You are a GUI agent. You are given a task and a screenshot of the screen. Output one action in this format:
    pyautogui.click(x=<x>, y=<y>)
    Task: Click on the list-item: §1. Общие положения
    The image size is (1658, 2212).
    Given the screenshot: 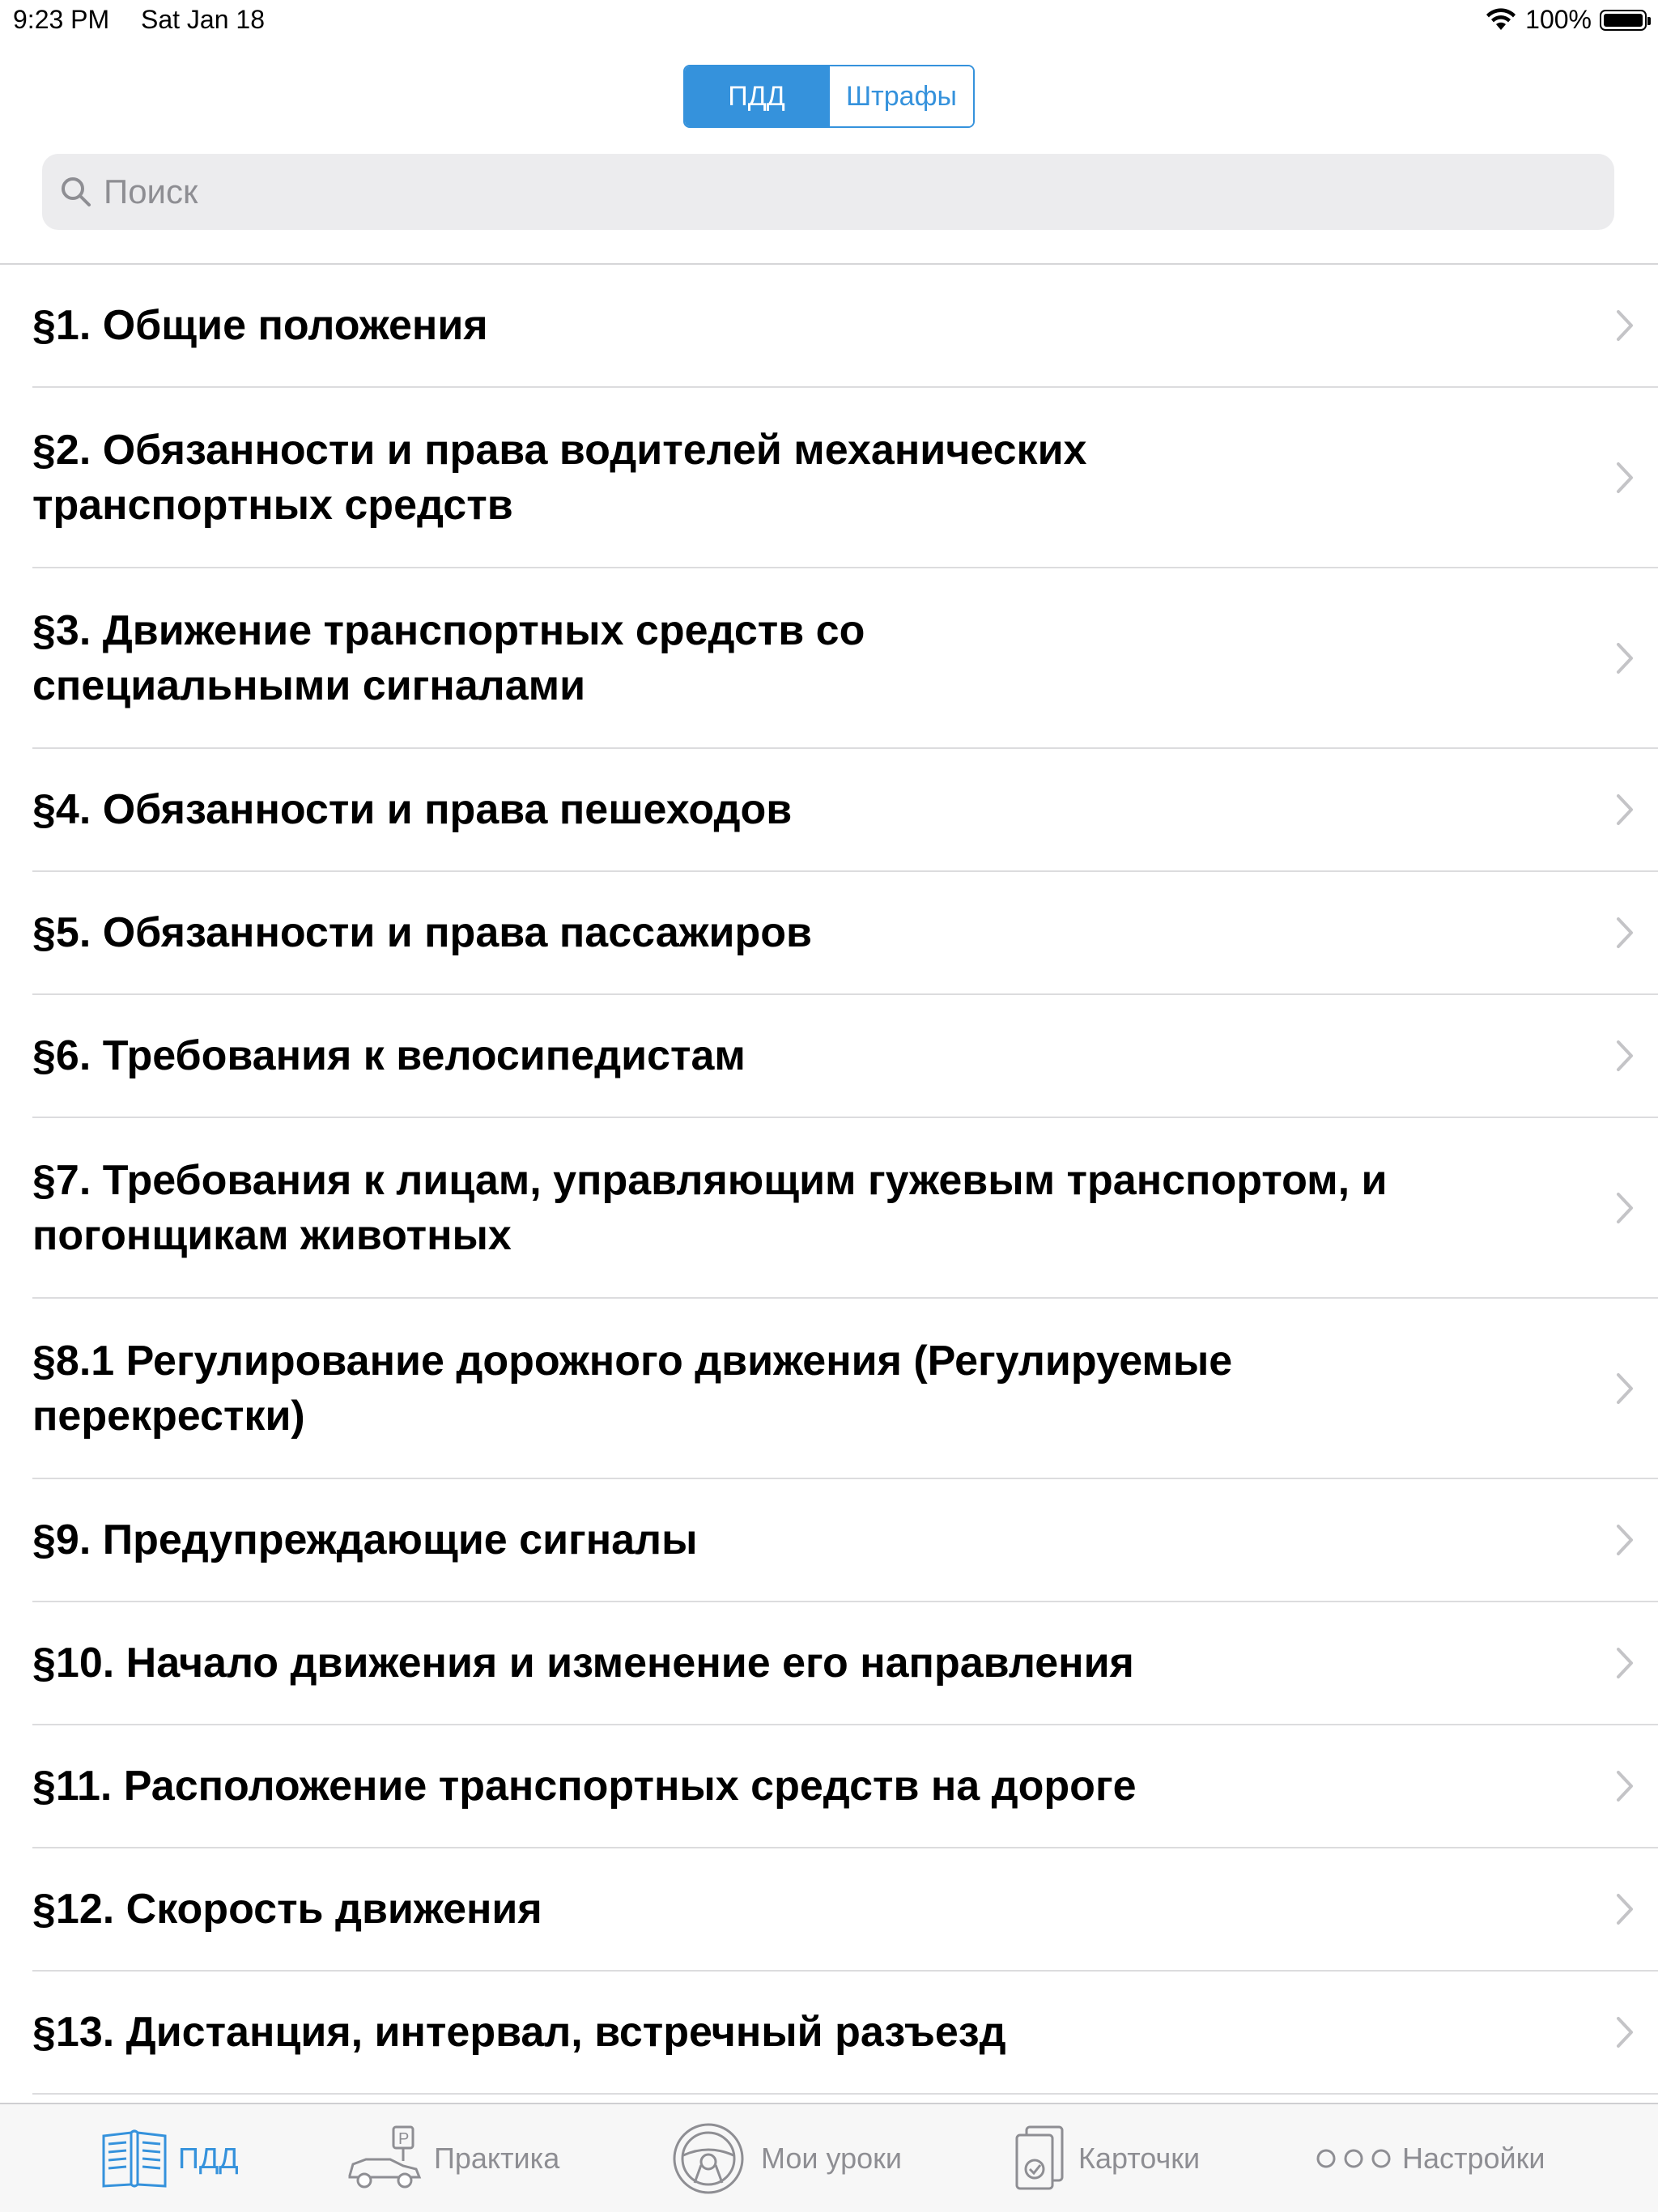 What is the action you would take?
    pyautogui.click(x=845, y=326)
    